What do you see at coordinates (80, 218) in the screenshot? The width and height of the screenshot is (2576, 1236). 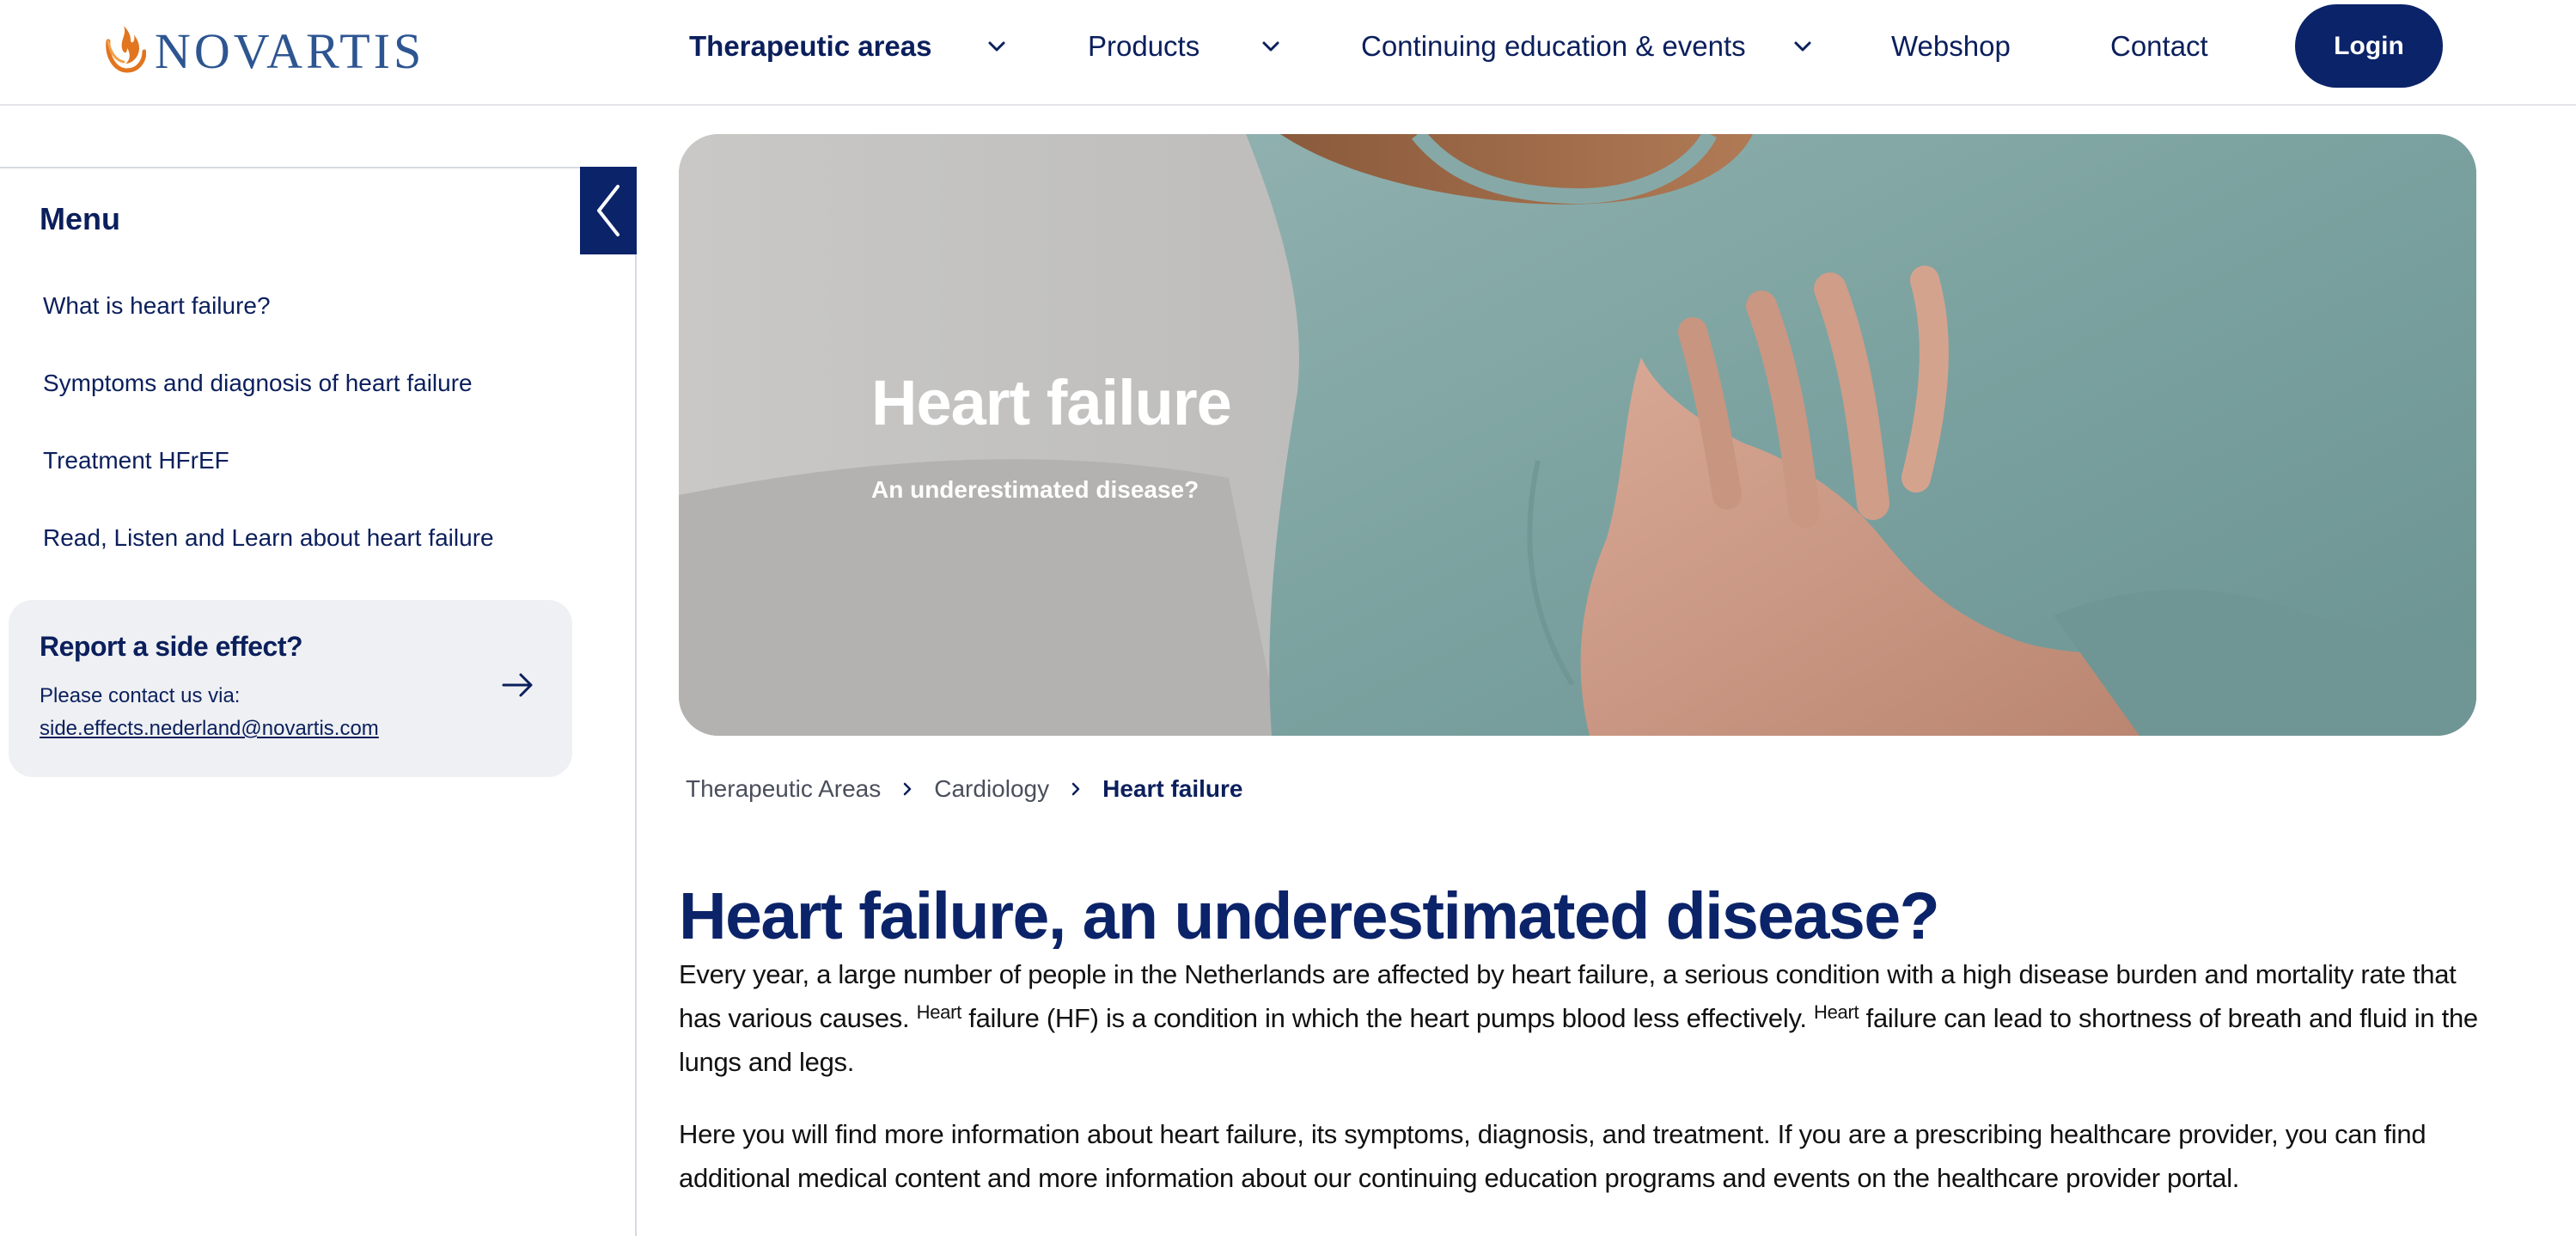 I see `menu-title: Menu` at bounding box center [80, 218].